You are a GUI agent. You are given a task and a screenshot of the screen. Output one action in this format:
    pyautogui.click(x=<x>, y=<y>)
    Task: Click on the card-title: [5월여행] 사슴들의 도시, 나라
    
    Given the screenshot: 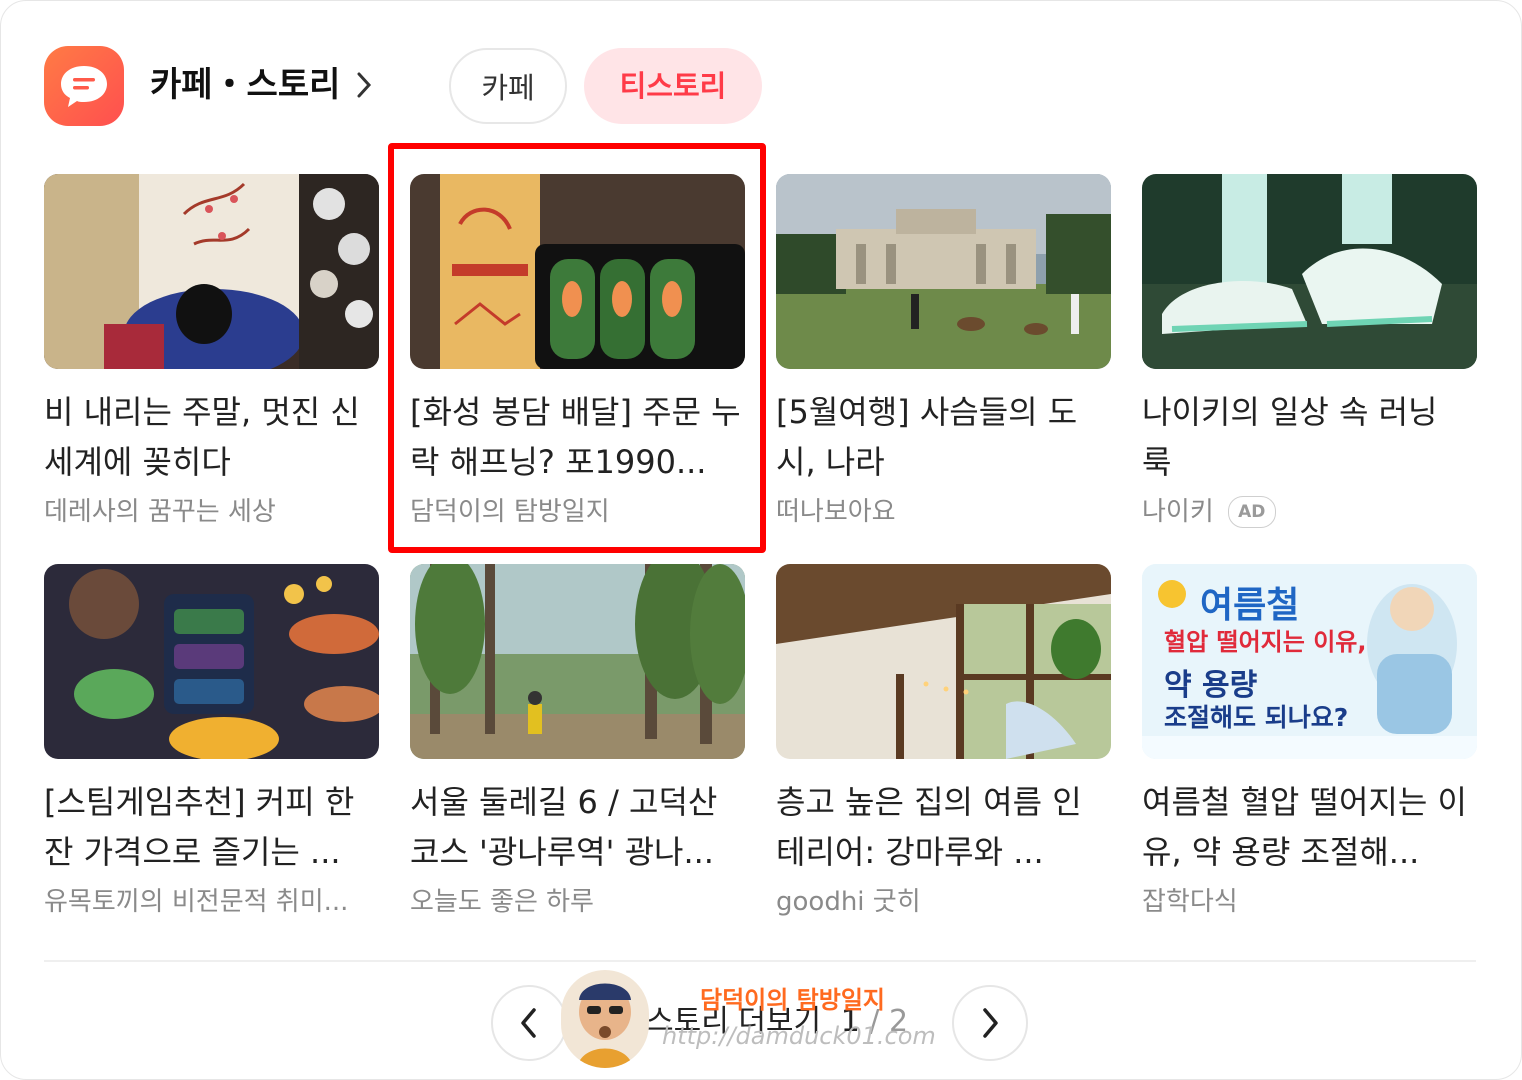 What is the action you would take?
    pyautogui.click(x=943, y=437)
    